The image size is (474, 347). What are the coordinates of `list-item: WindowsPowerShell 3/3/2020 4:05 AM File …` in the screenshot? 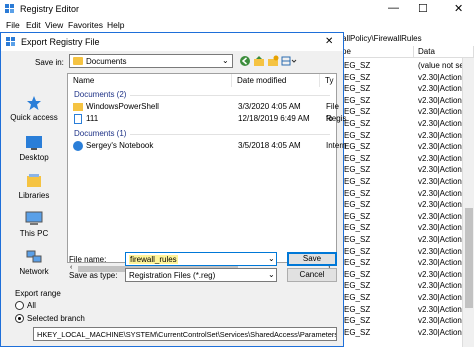 It's located at (203, 112).